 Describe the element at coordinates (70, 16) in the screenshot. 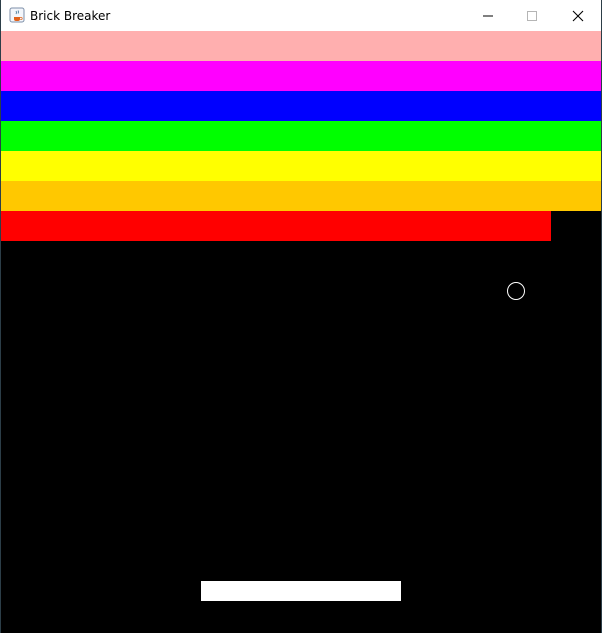

I see `window-title: Brick Breaker` at that location.